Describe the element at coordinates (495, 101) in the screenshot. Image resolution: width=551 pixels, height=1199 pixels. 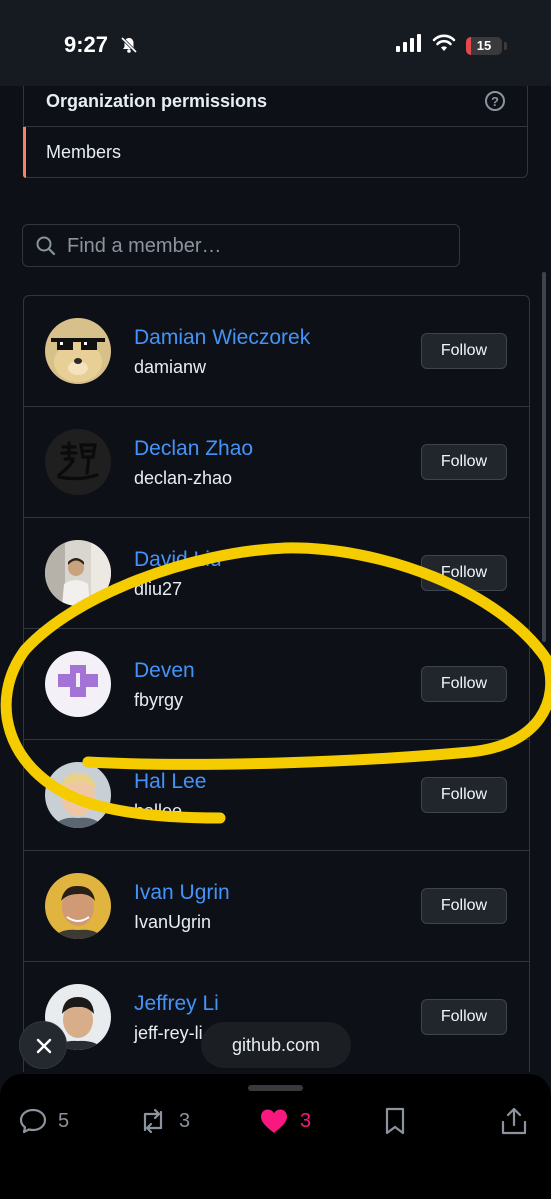
I see `question-circle-icon: ?` at that location.